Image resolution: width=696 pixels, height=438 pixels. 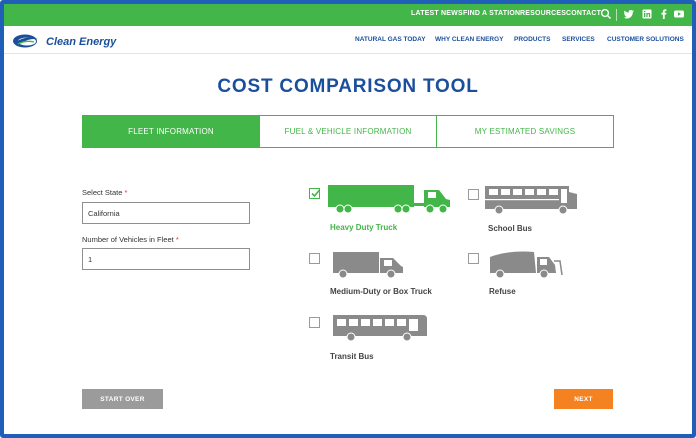 I want to click on tab-fuel-vehicle-information: FUEL & VEHICLE INFORMATION, so click(x=347, y=131).